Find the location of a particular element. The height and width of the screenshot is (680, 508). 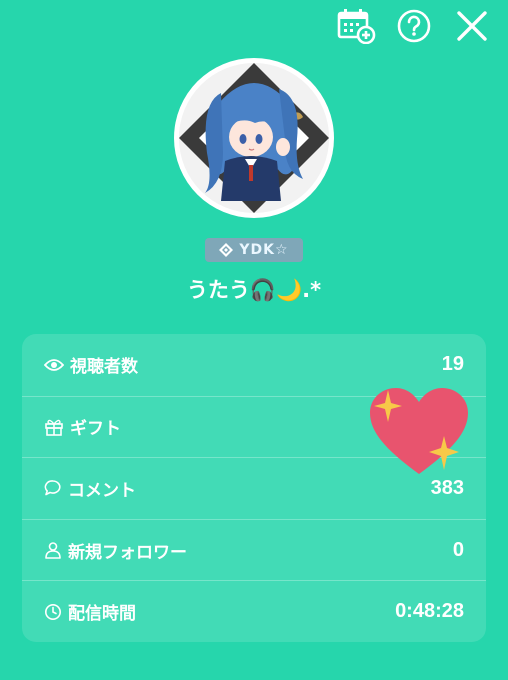

calendar-add-button is located at coordinates (356, 26).